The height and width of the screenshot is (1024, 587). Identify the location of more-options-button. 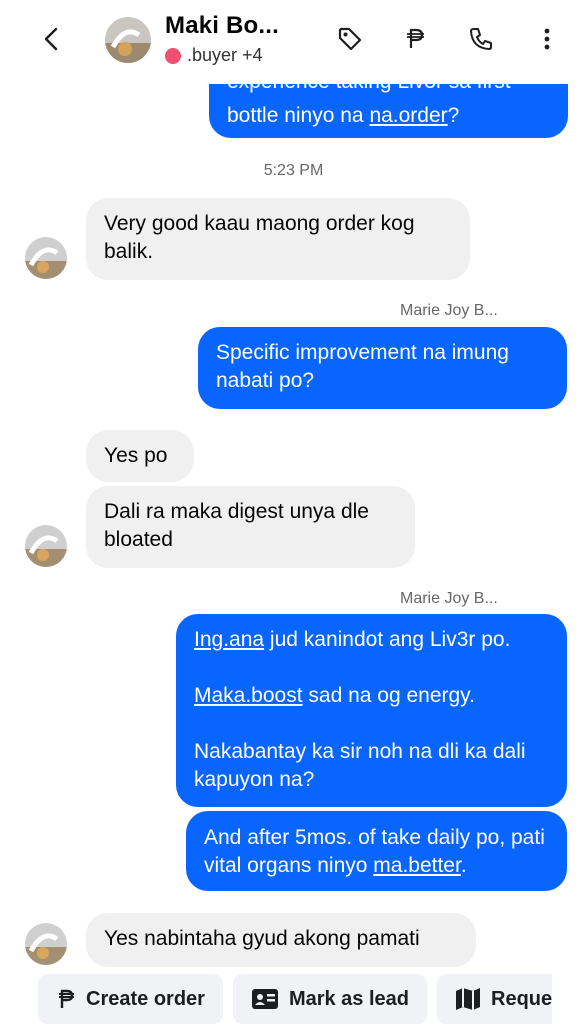
(547, 39).